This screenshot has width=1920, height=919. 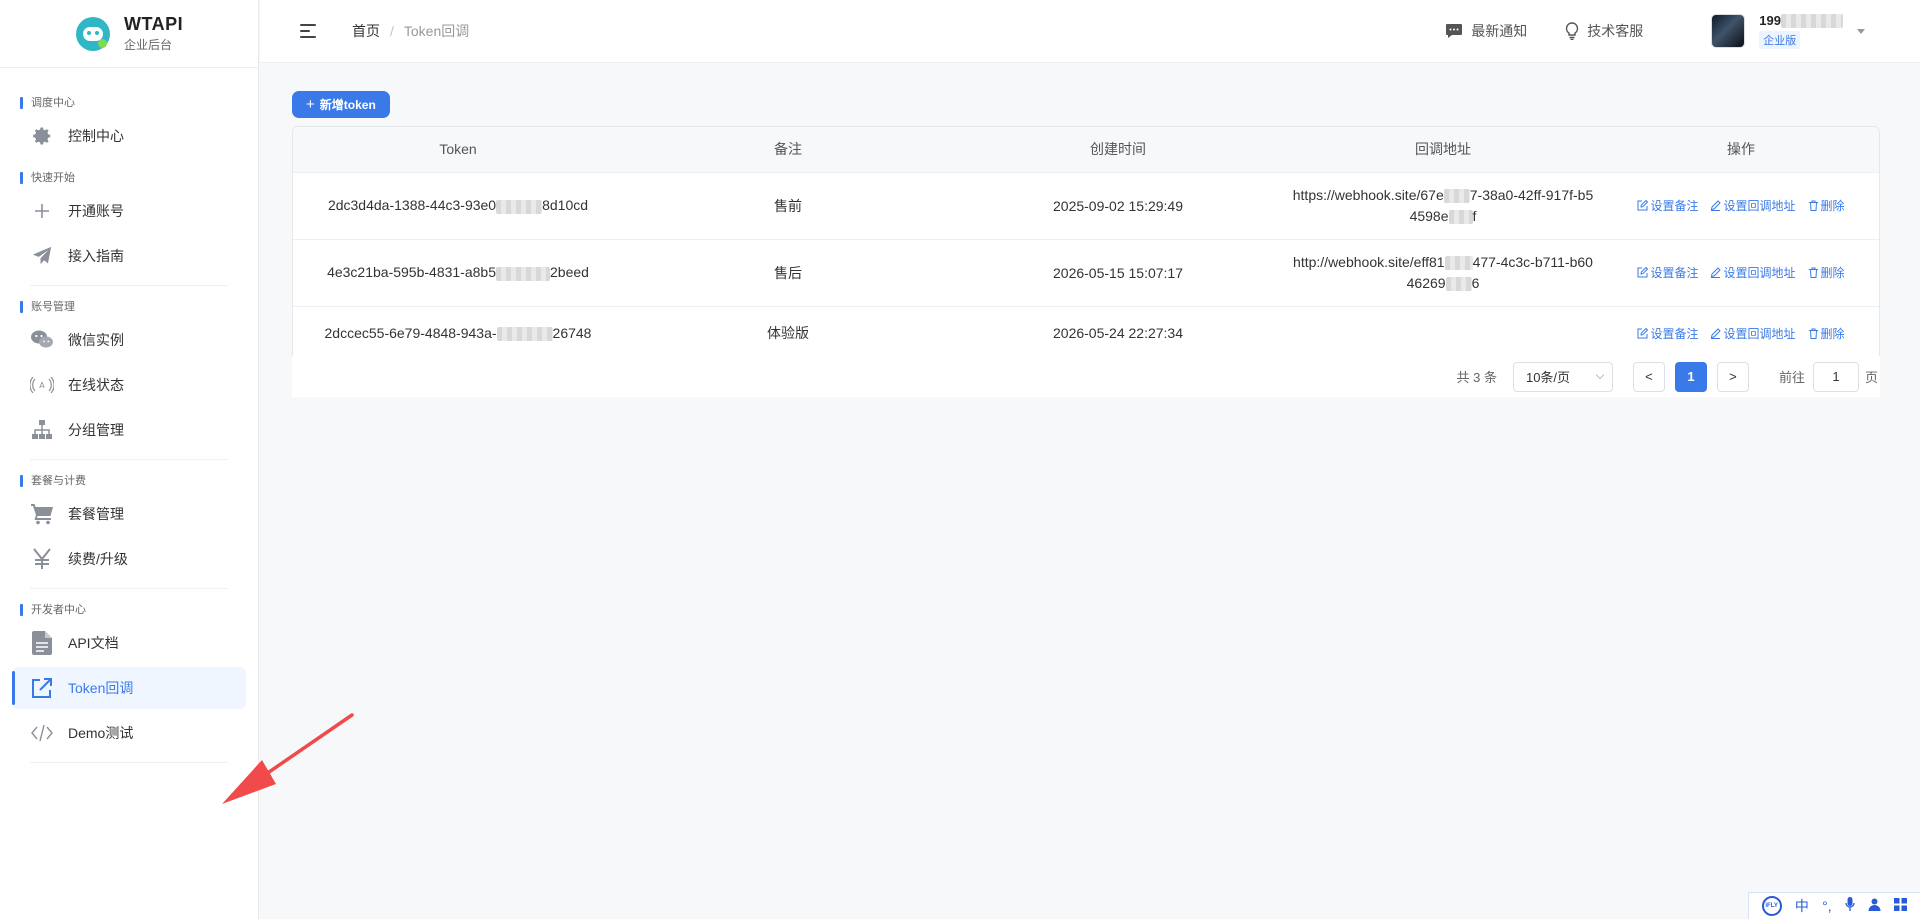 I want to click on token-cell: 2dccec55-6e79-4848-943a- 26748, so click(x=458, y=333).